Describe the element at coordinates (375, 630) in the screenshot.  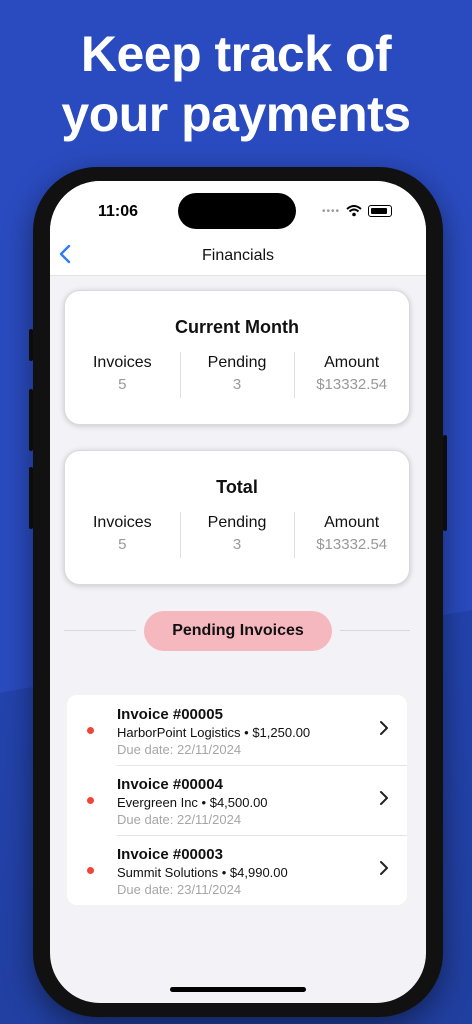
I see `section-divider-right` at that location.